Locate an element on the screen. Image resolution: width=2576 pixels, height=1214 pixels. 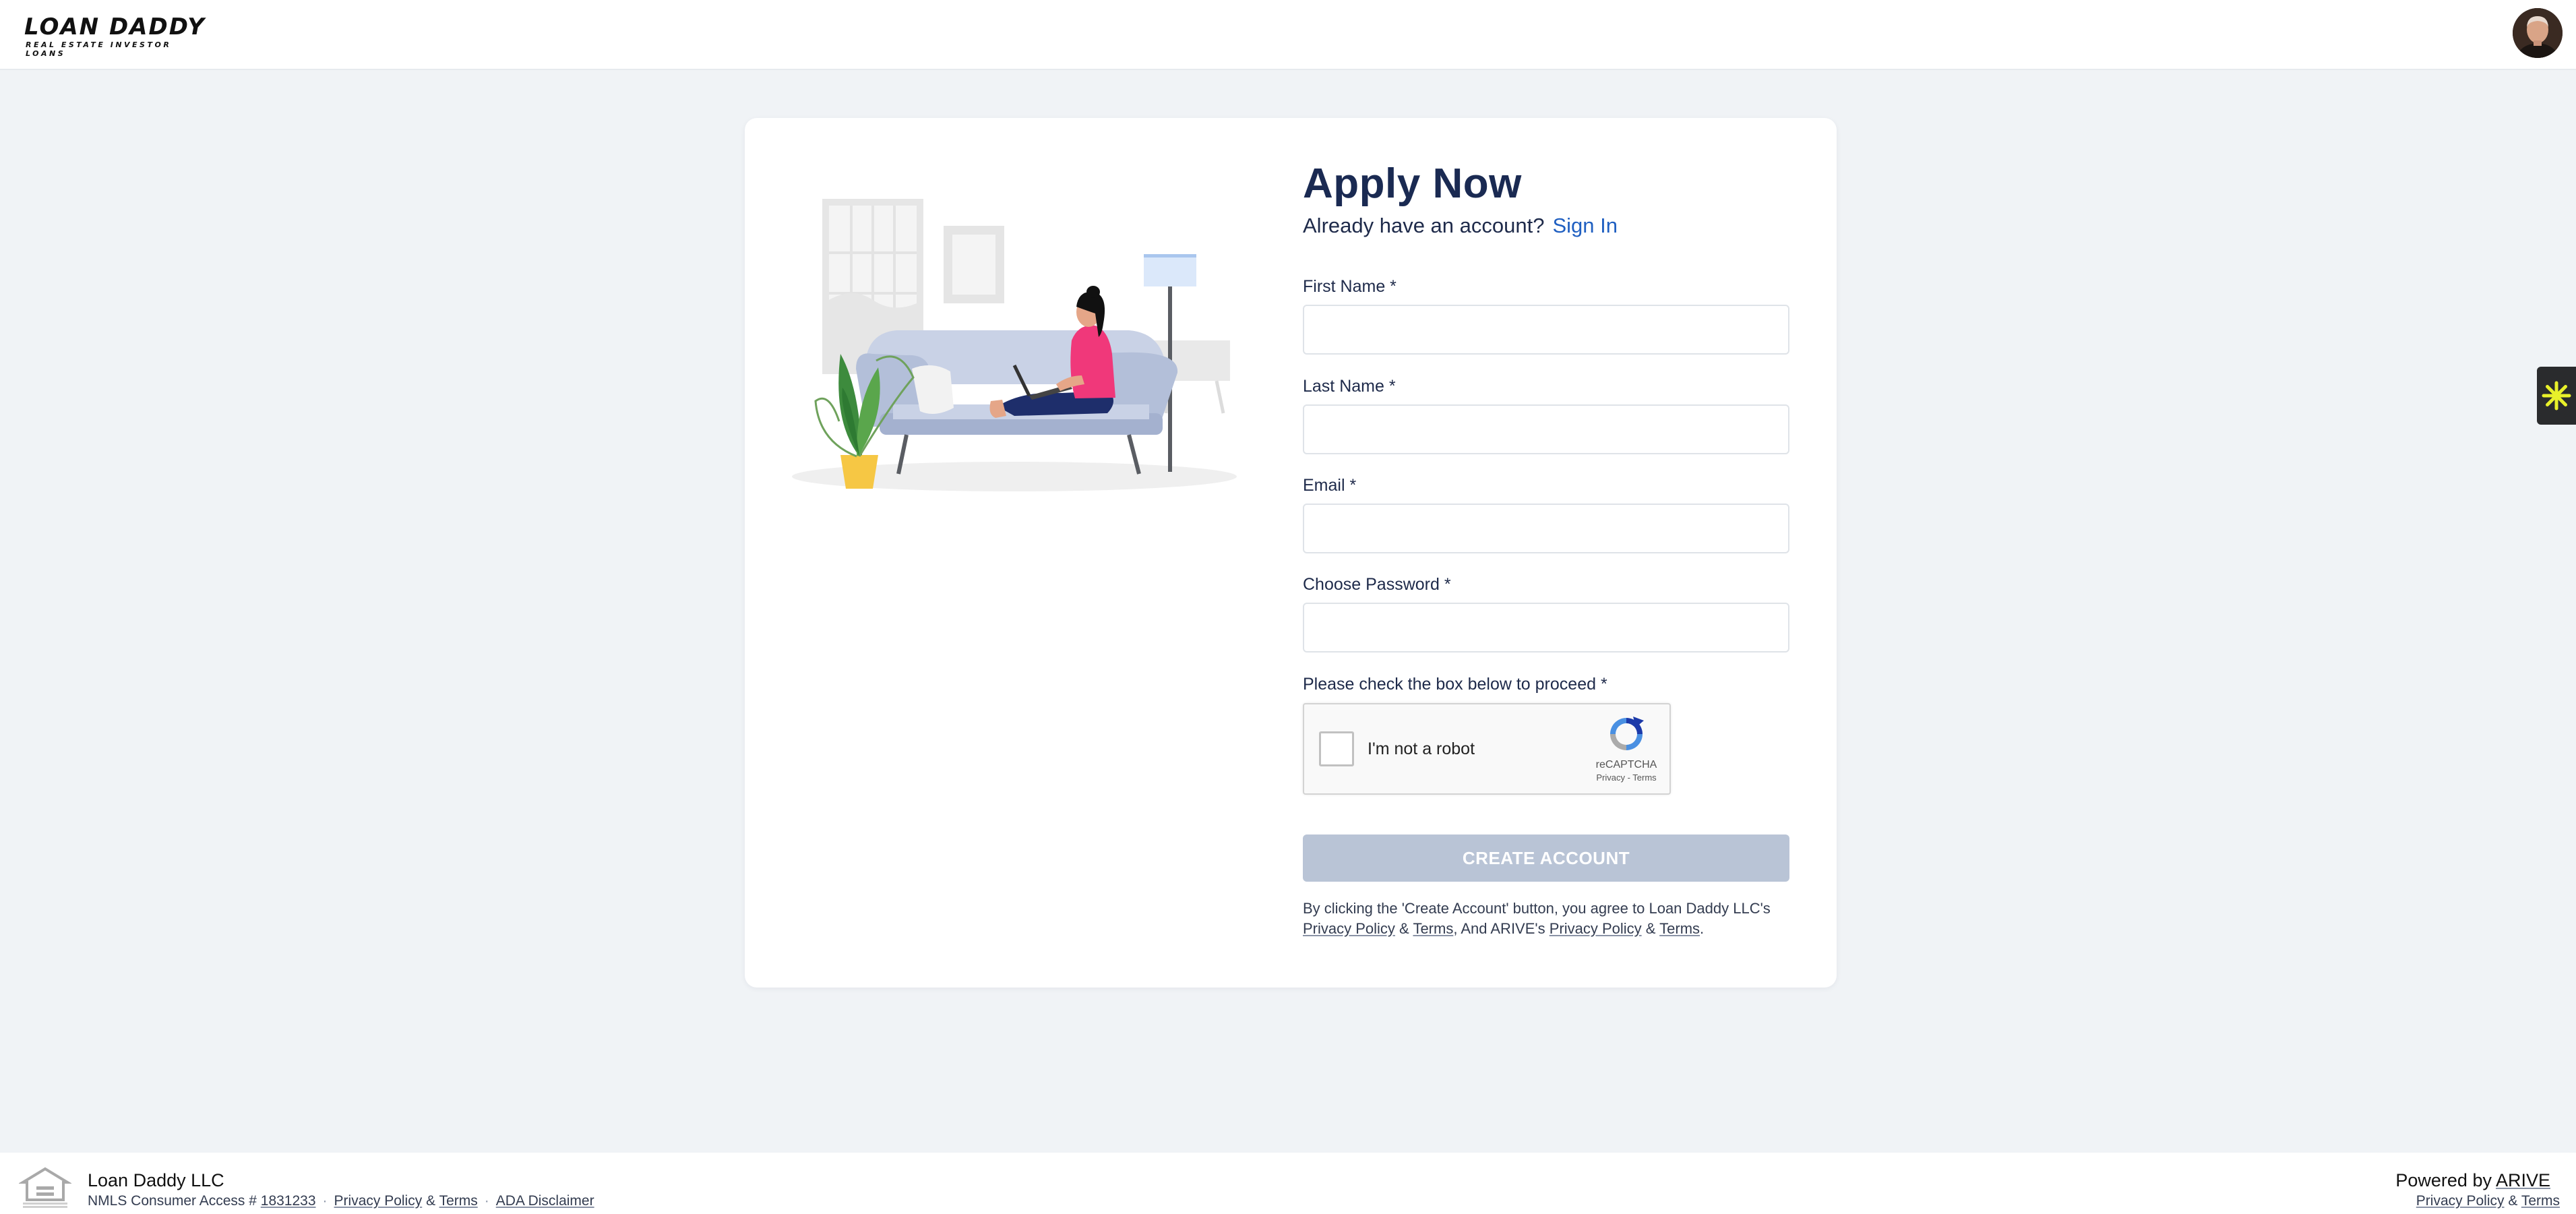
woman-on-sofa-illustration is located at coordinates (1014, 345).